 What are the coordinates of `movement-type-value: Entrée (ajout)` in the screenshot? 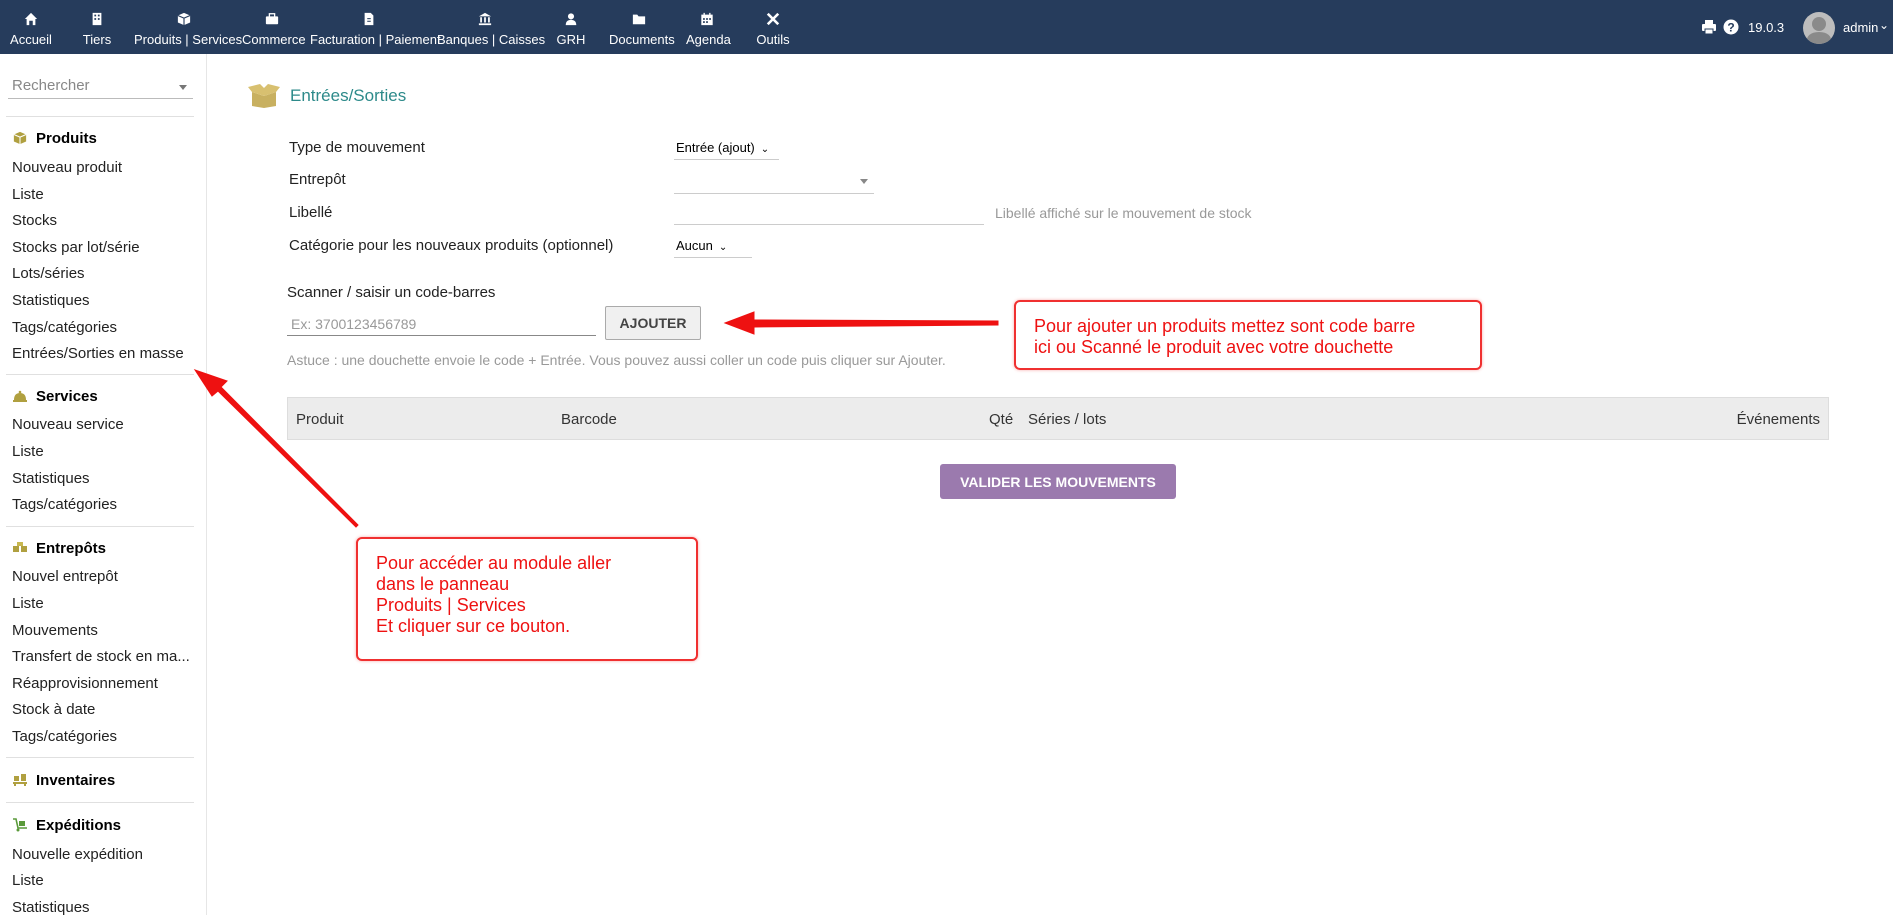 It's located at (715, 147).